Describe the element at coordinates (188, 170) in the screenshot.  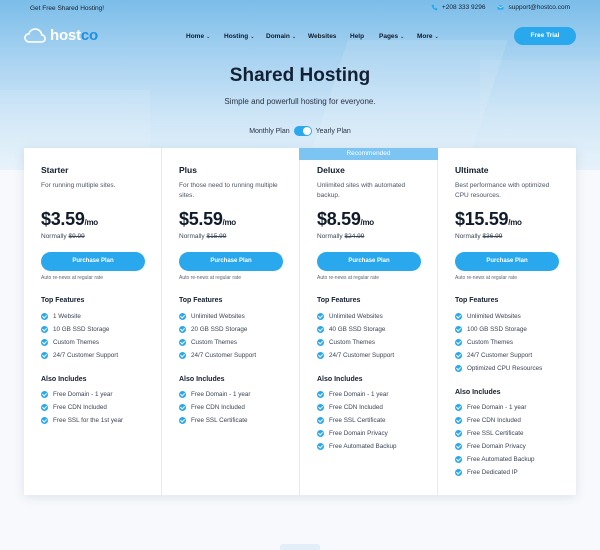
I see `plan-name: Plus` at that location.